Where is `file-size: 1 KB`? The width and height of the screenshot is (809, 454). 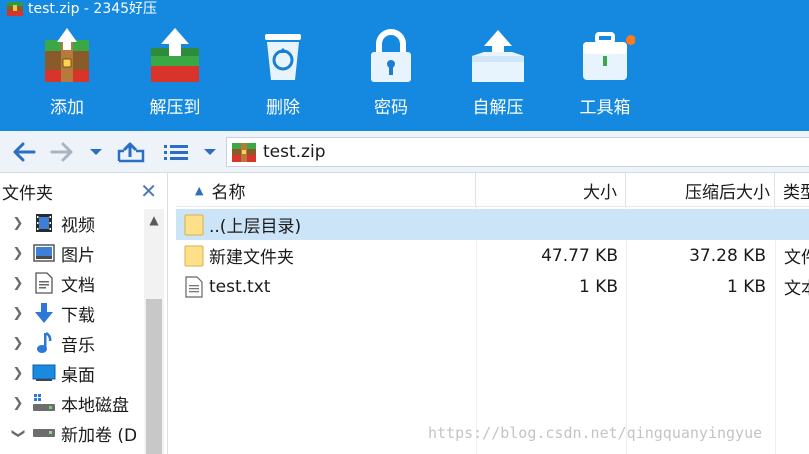
file-size: 1 KB is located at coordinates (598, 286).